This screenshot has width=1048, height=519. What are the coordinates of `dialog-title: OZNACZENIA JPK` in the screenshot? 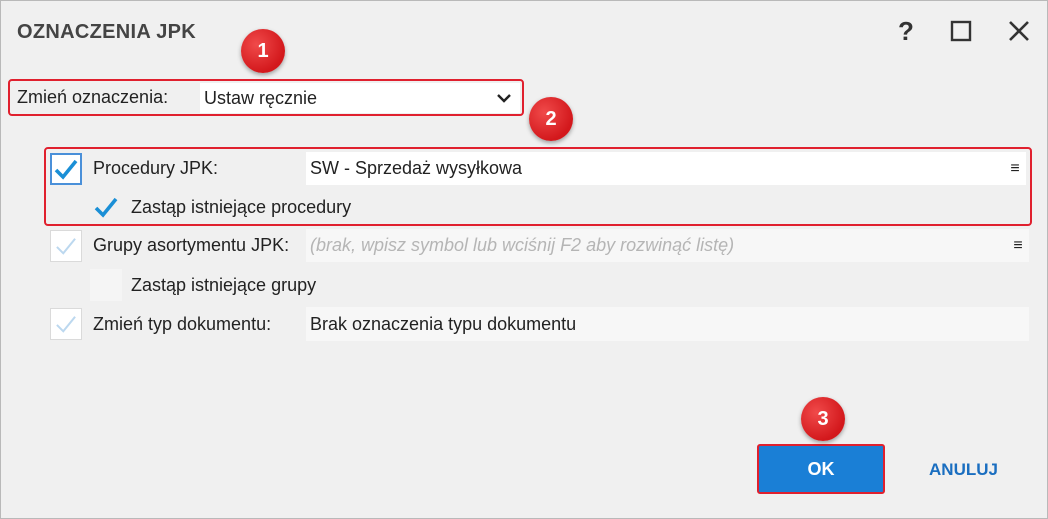 It's located at (107, 32).